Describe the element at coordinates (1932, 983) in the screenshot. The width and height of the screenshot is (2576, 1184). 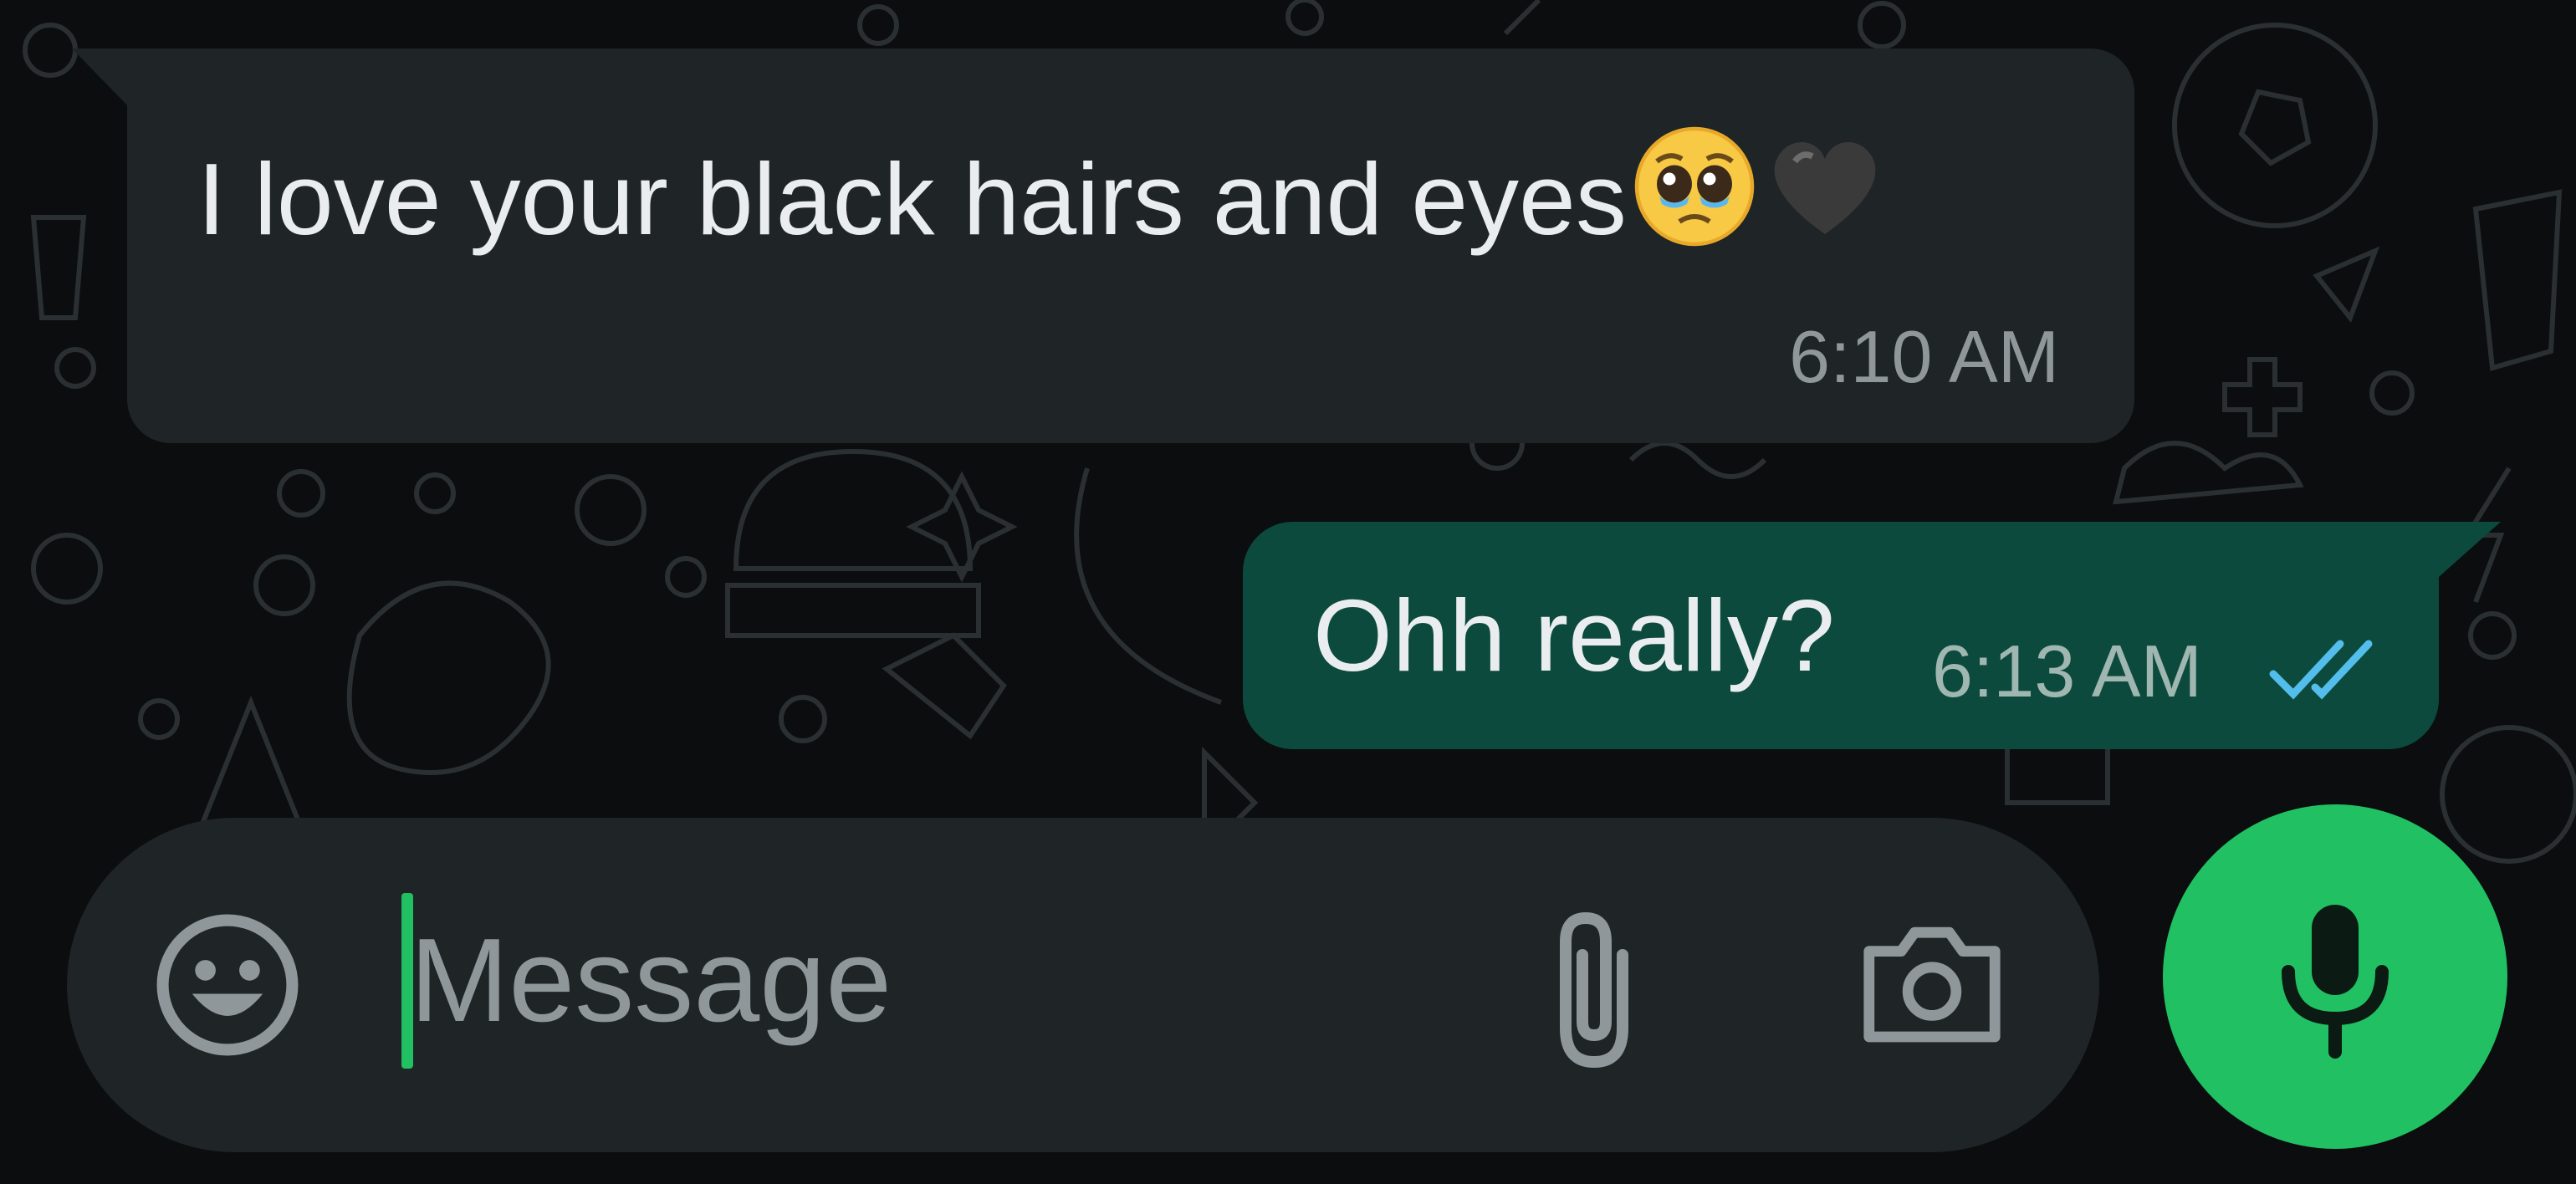
I see `camera-icon` at that location.